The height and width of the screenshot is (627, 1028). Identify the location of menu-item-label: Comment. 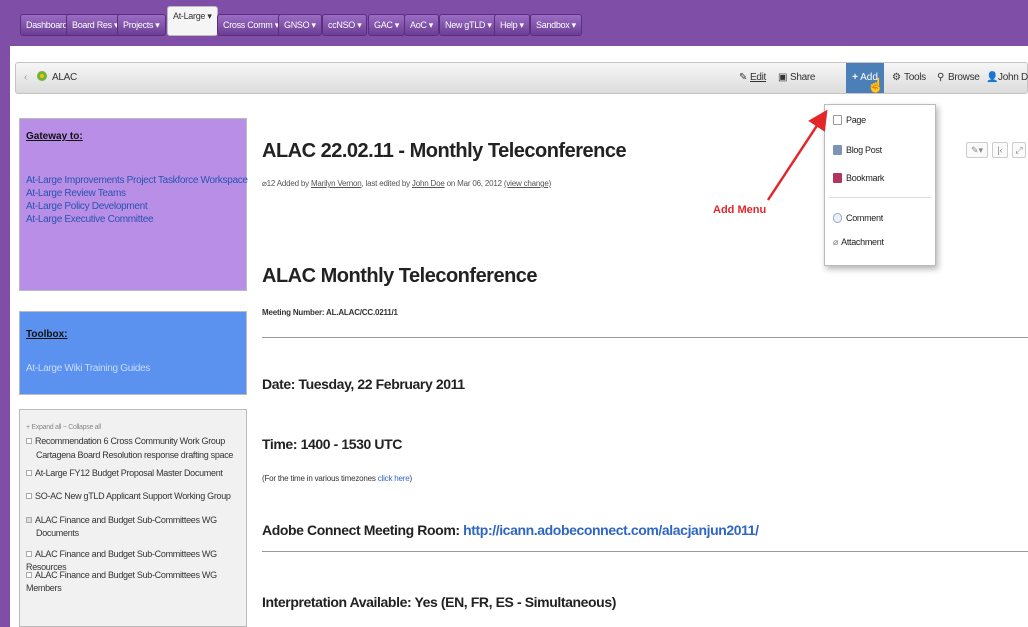
(864, 218).